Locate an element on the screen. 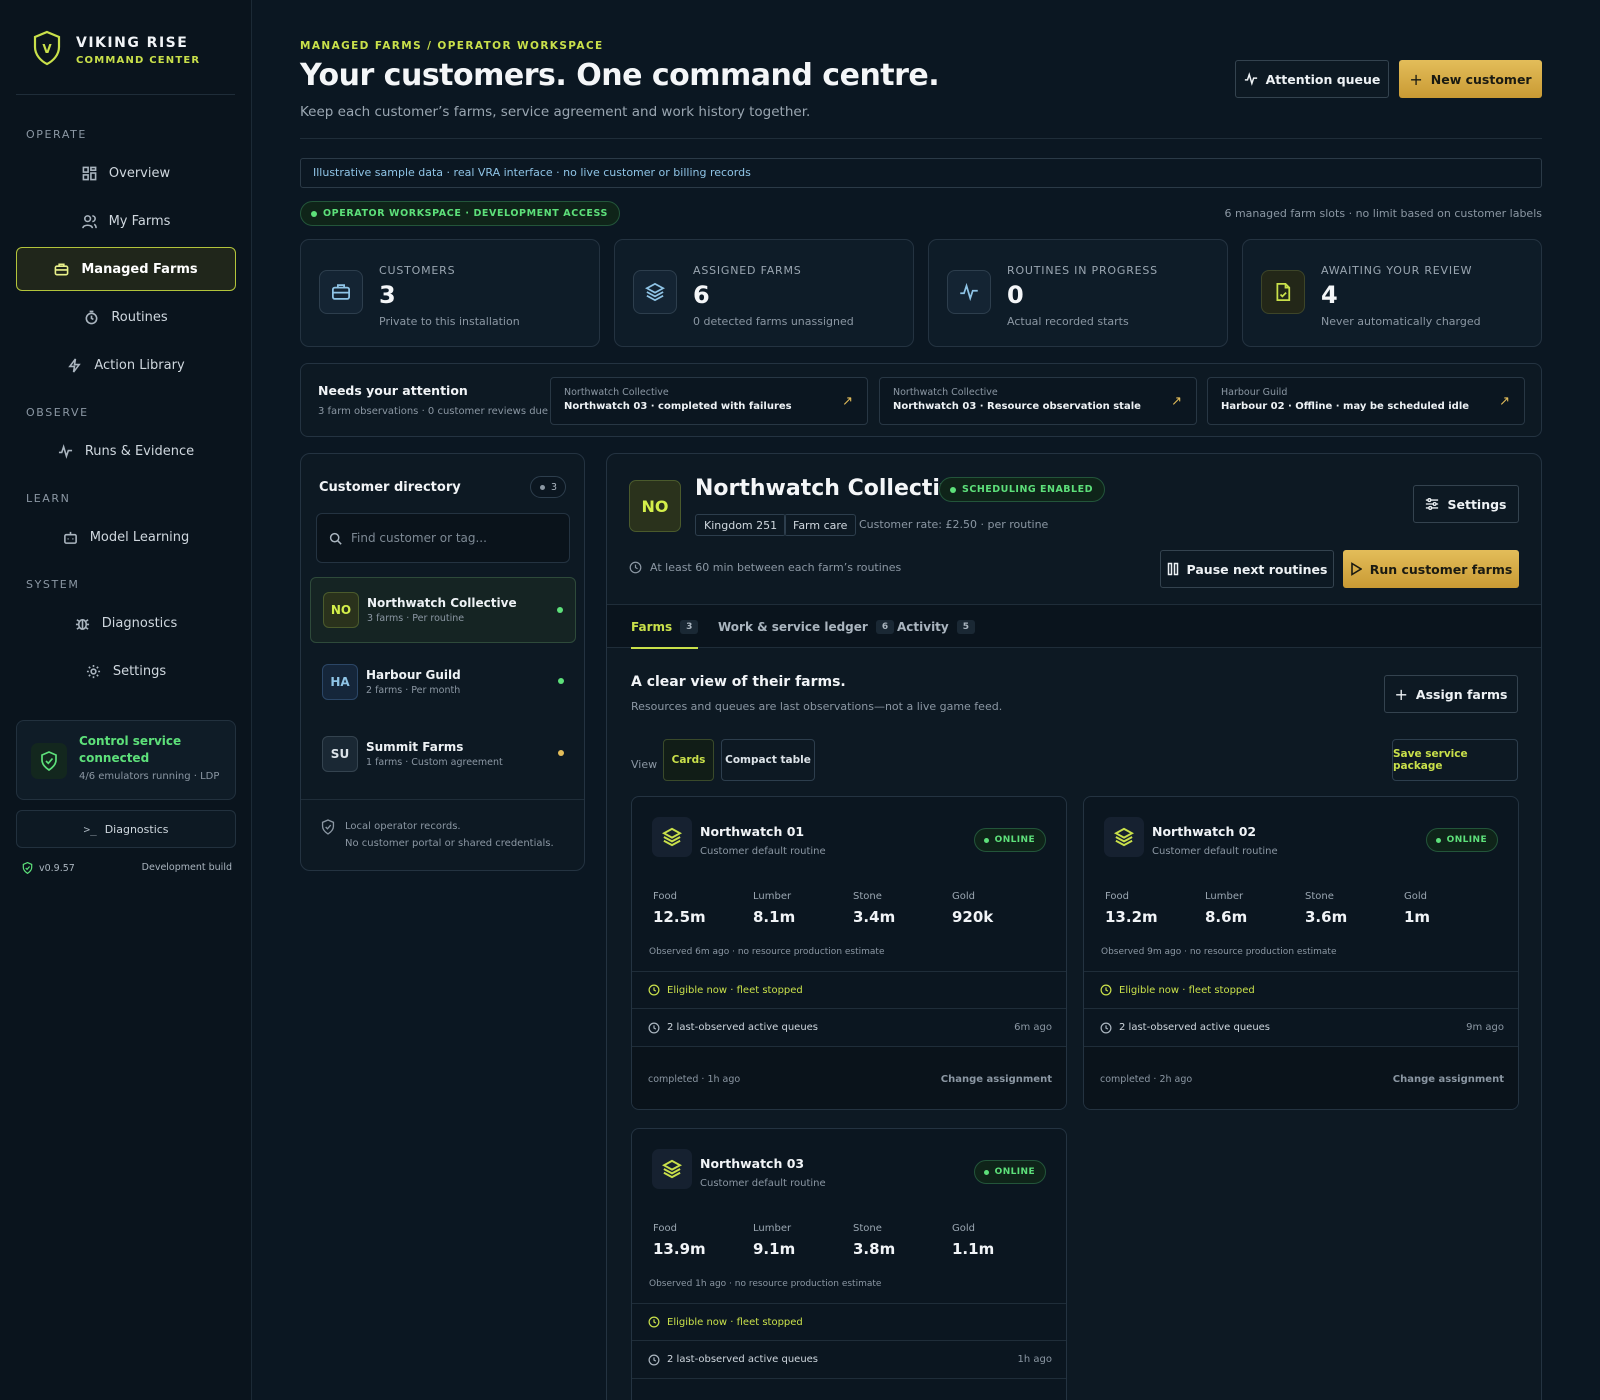  farm-name: Northwatch 01 is located at coordinates (752, 831).